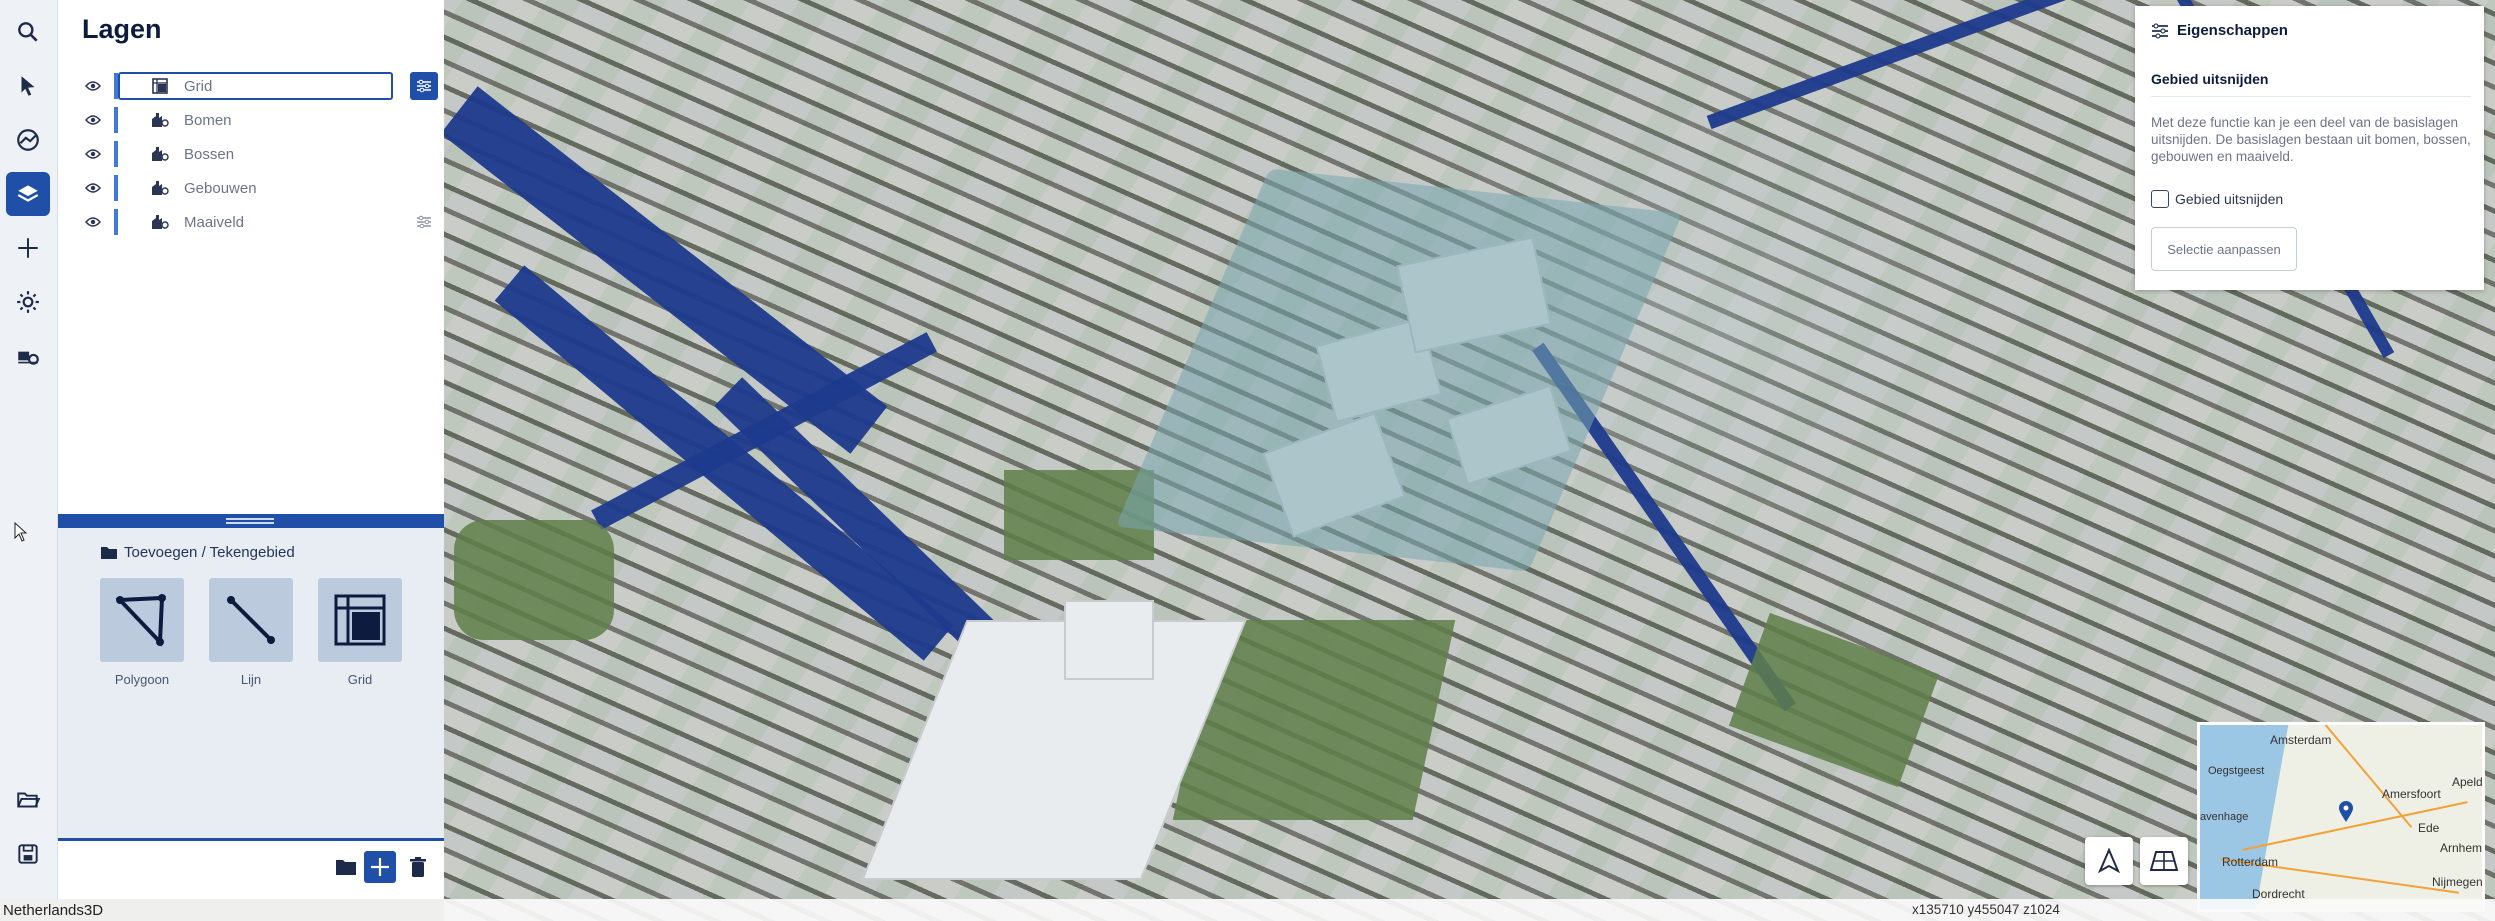 The image size is (2495, 921). I want to click on north-arrow-button, so click(2109, 861).